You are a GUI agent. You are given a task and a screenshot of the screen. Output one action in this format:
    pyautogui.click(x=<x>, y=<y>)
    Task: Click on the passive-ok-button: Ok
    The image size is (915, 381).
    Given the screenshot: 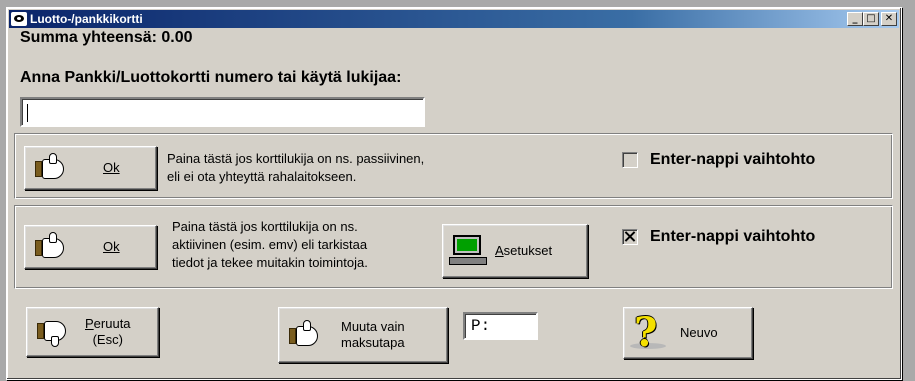 What is the action you would take?
    pyautogui.click(x=90, y=168)
    